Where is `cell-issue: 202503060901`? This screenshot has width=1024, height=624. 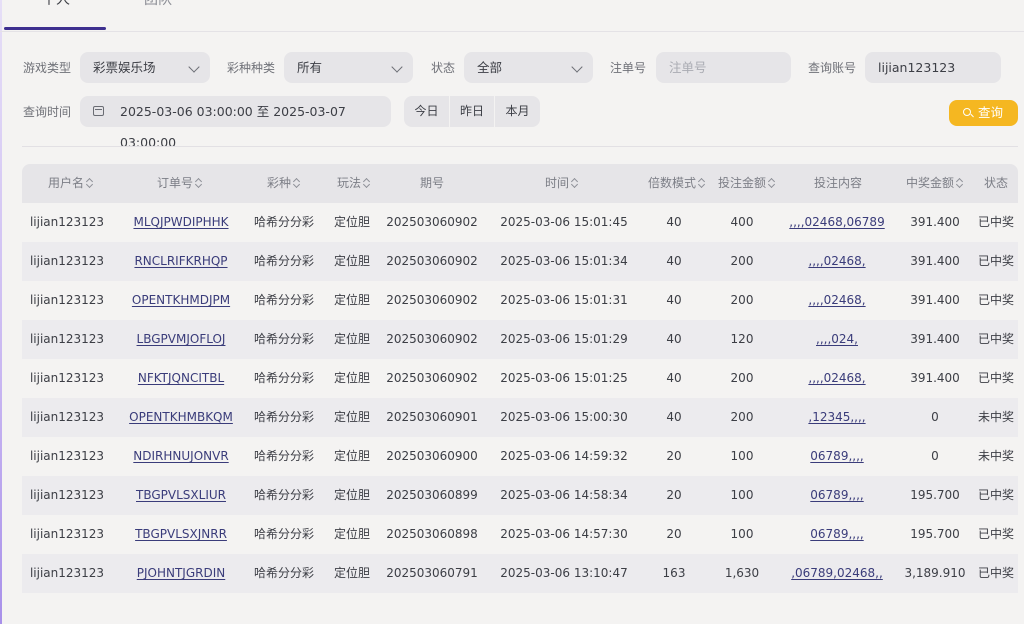 cell-issue: 202503060901 is located at coordinates (432, 417).